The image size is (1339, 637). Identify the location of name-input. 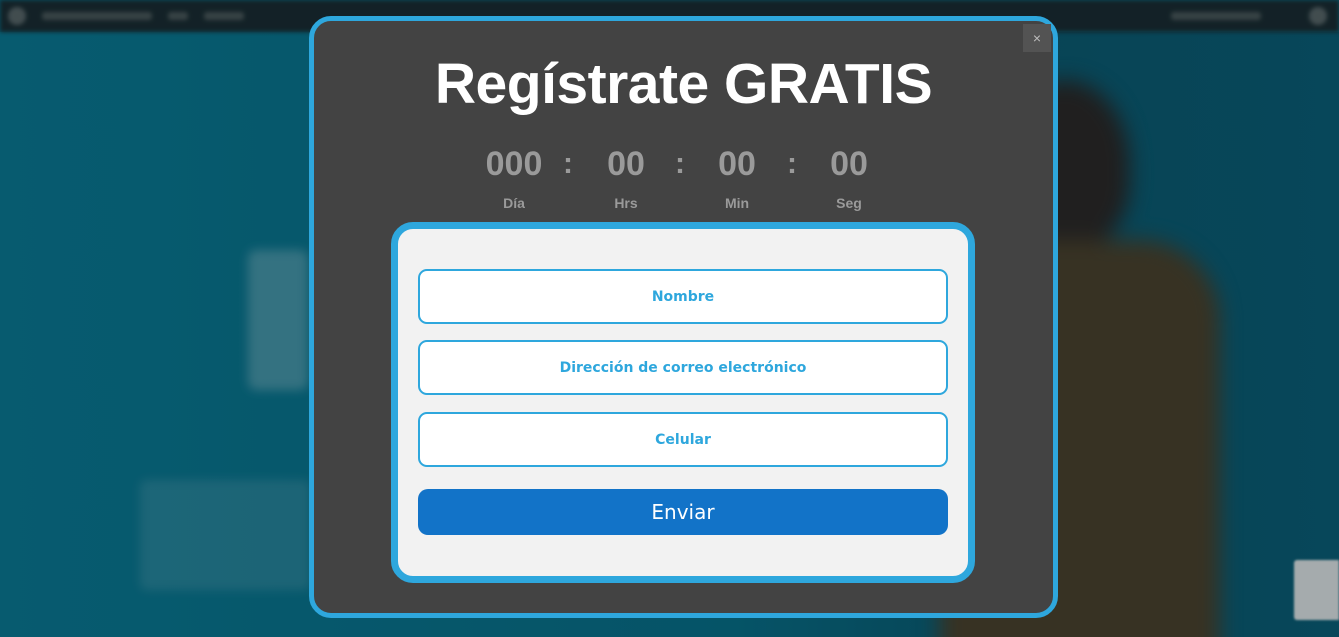
(683, 296).